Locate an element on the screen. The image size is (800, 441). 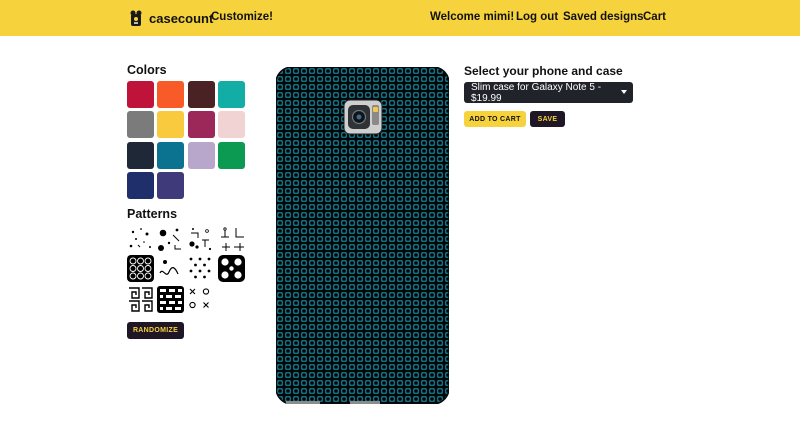
chevron-down-icon is located at coordinates (624, 92).